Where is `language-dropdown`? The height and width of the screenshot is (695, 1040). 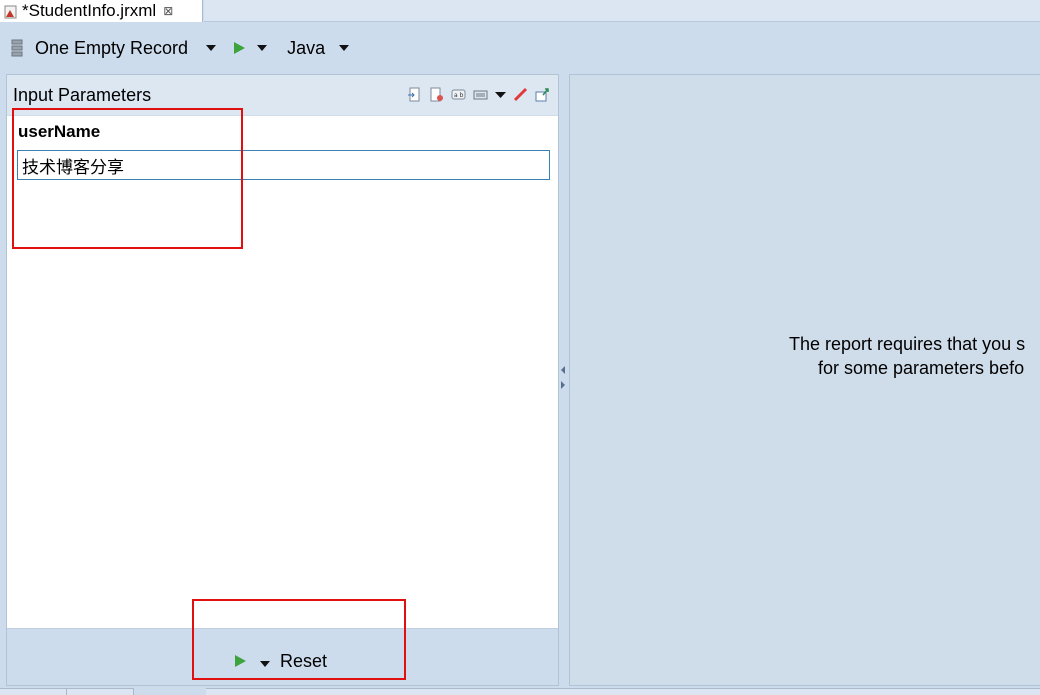 language-dropdown is located at coordinates (344, 48).